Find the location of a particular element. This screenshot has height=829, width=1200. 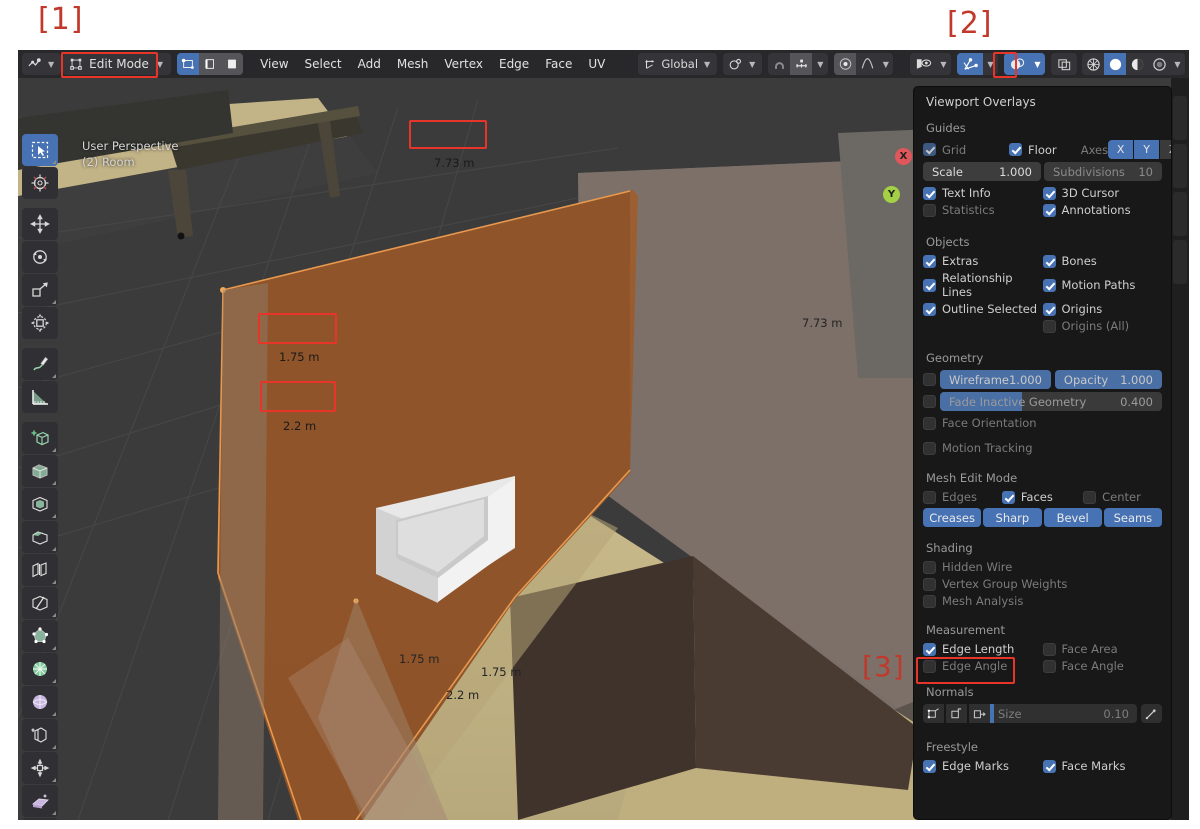

seams-button: Seams is located at coordinates (1132, 517).